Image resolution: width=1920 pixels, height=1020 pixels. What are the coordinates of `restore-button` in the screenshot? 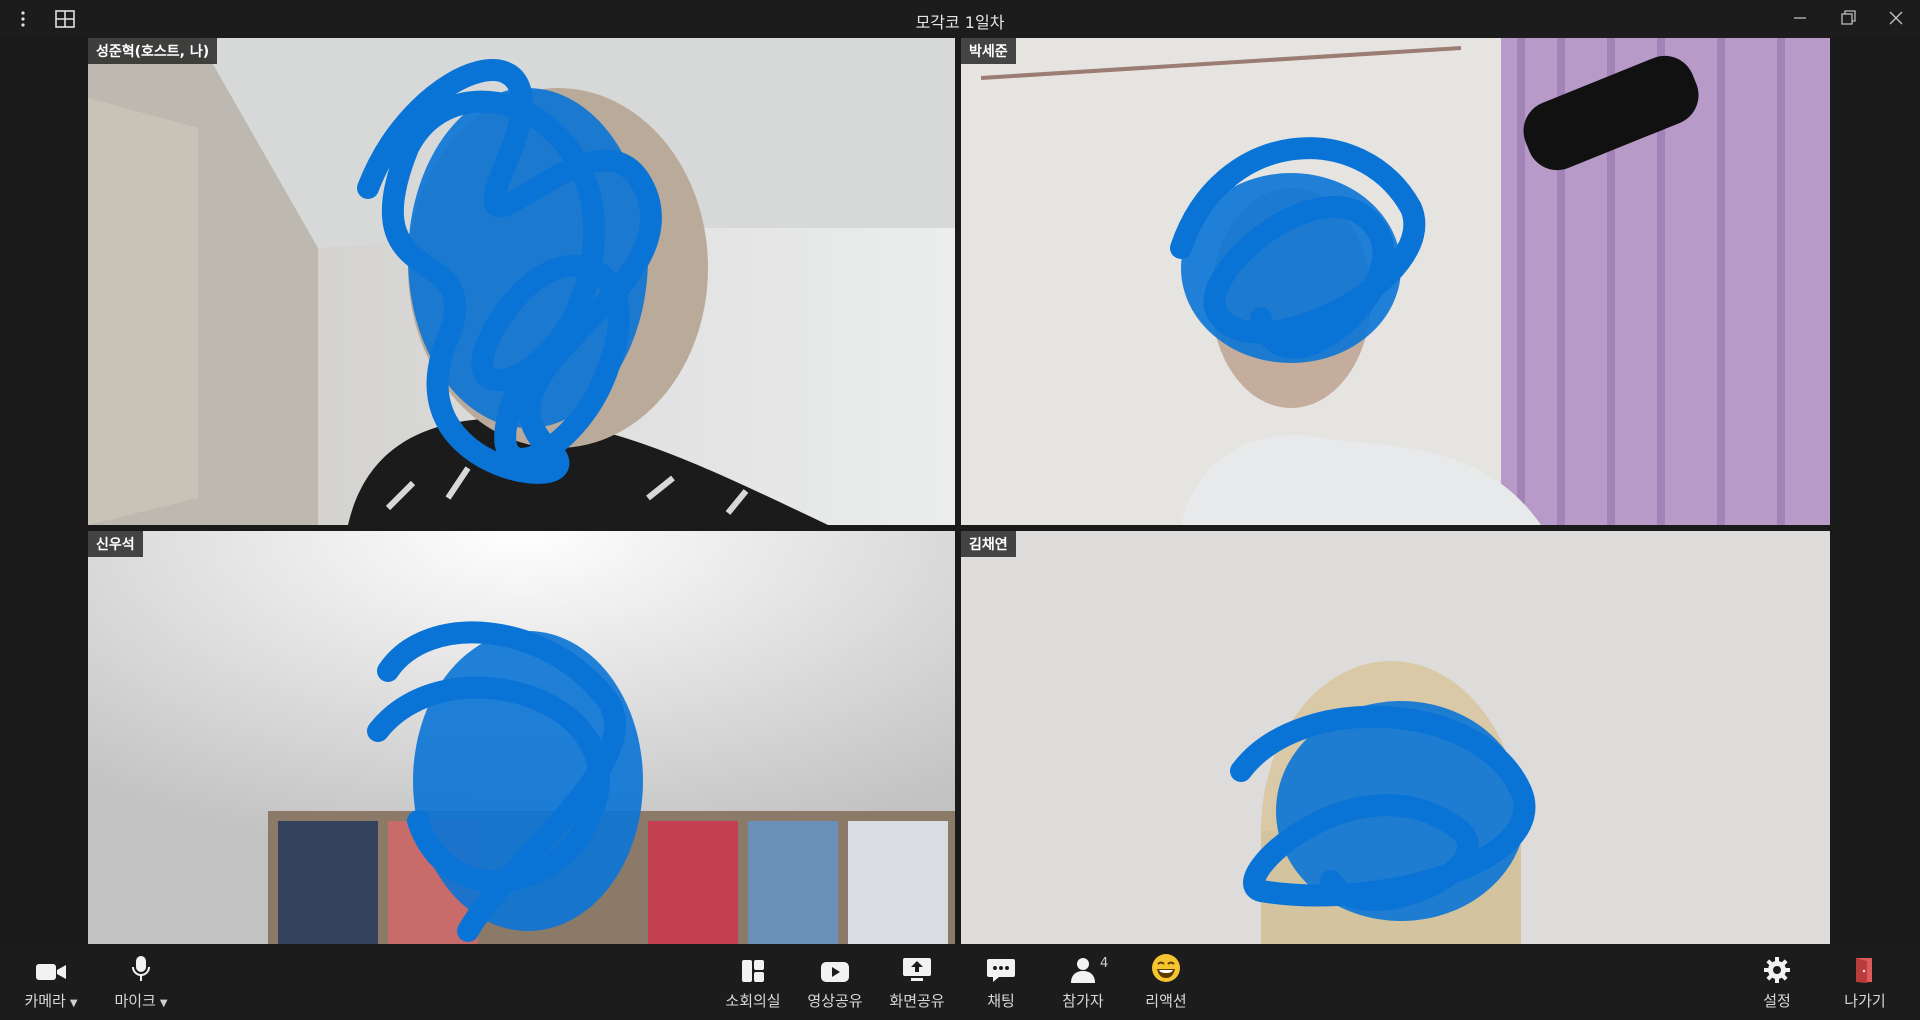 It's located at (1848, 19).